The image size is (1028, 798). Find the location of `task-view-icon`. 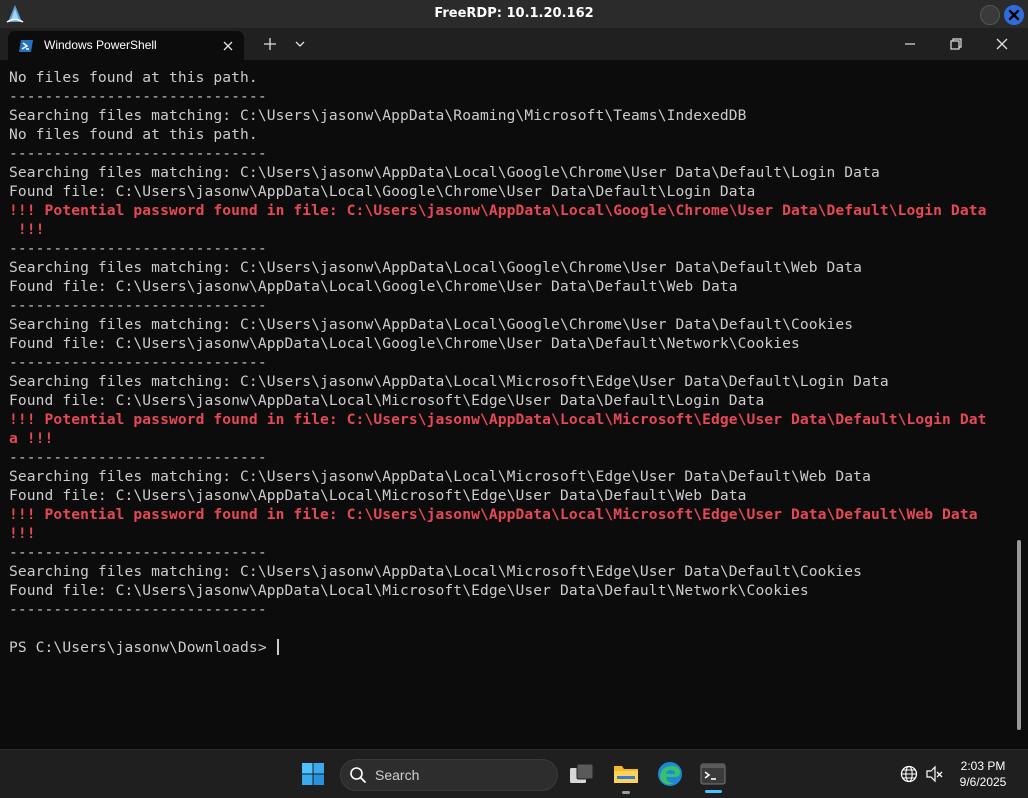

task-view-icon is located at coordinates (582, 774).